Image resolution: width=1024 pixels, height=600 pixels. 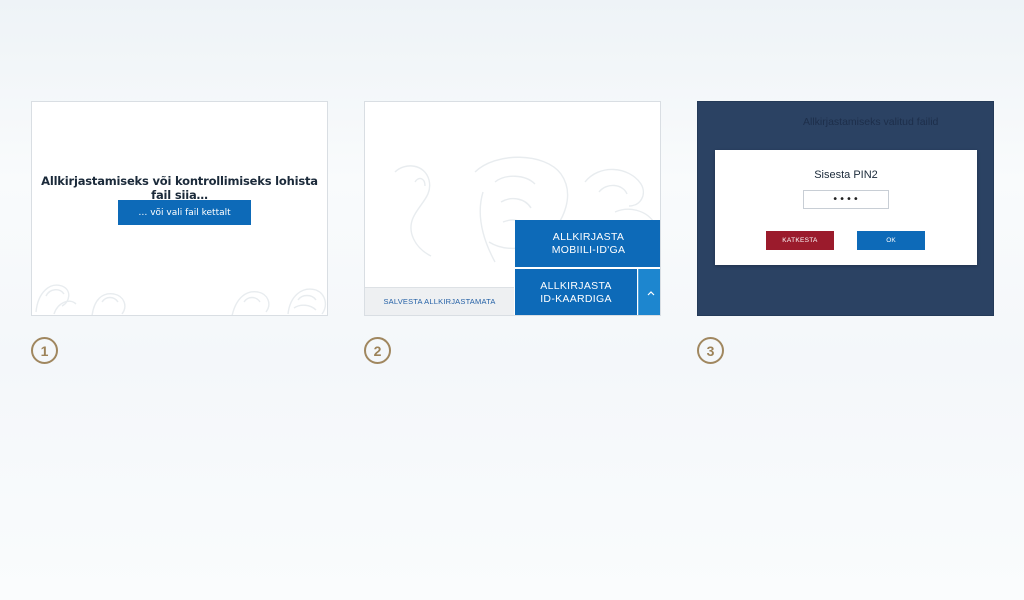 I want to click on sign-mobile-id-label-line2: MOBIILI-ID'GA, so click(x=588, y=249).